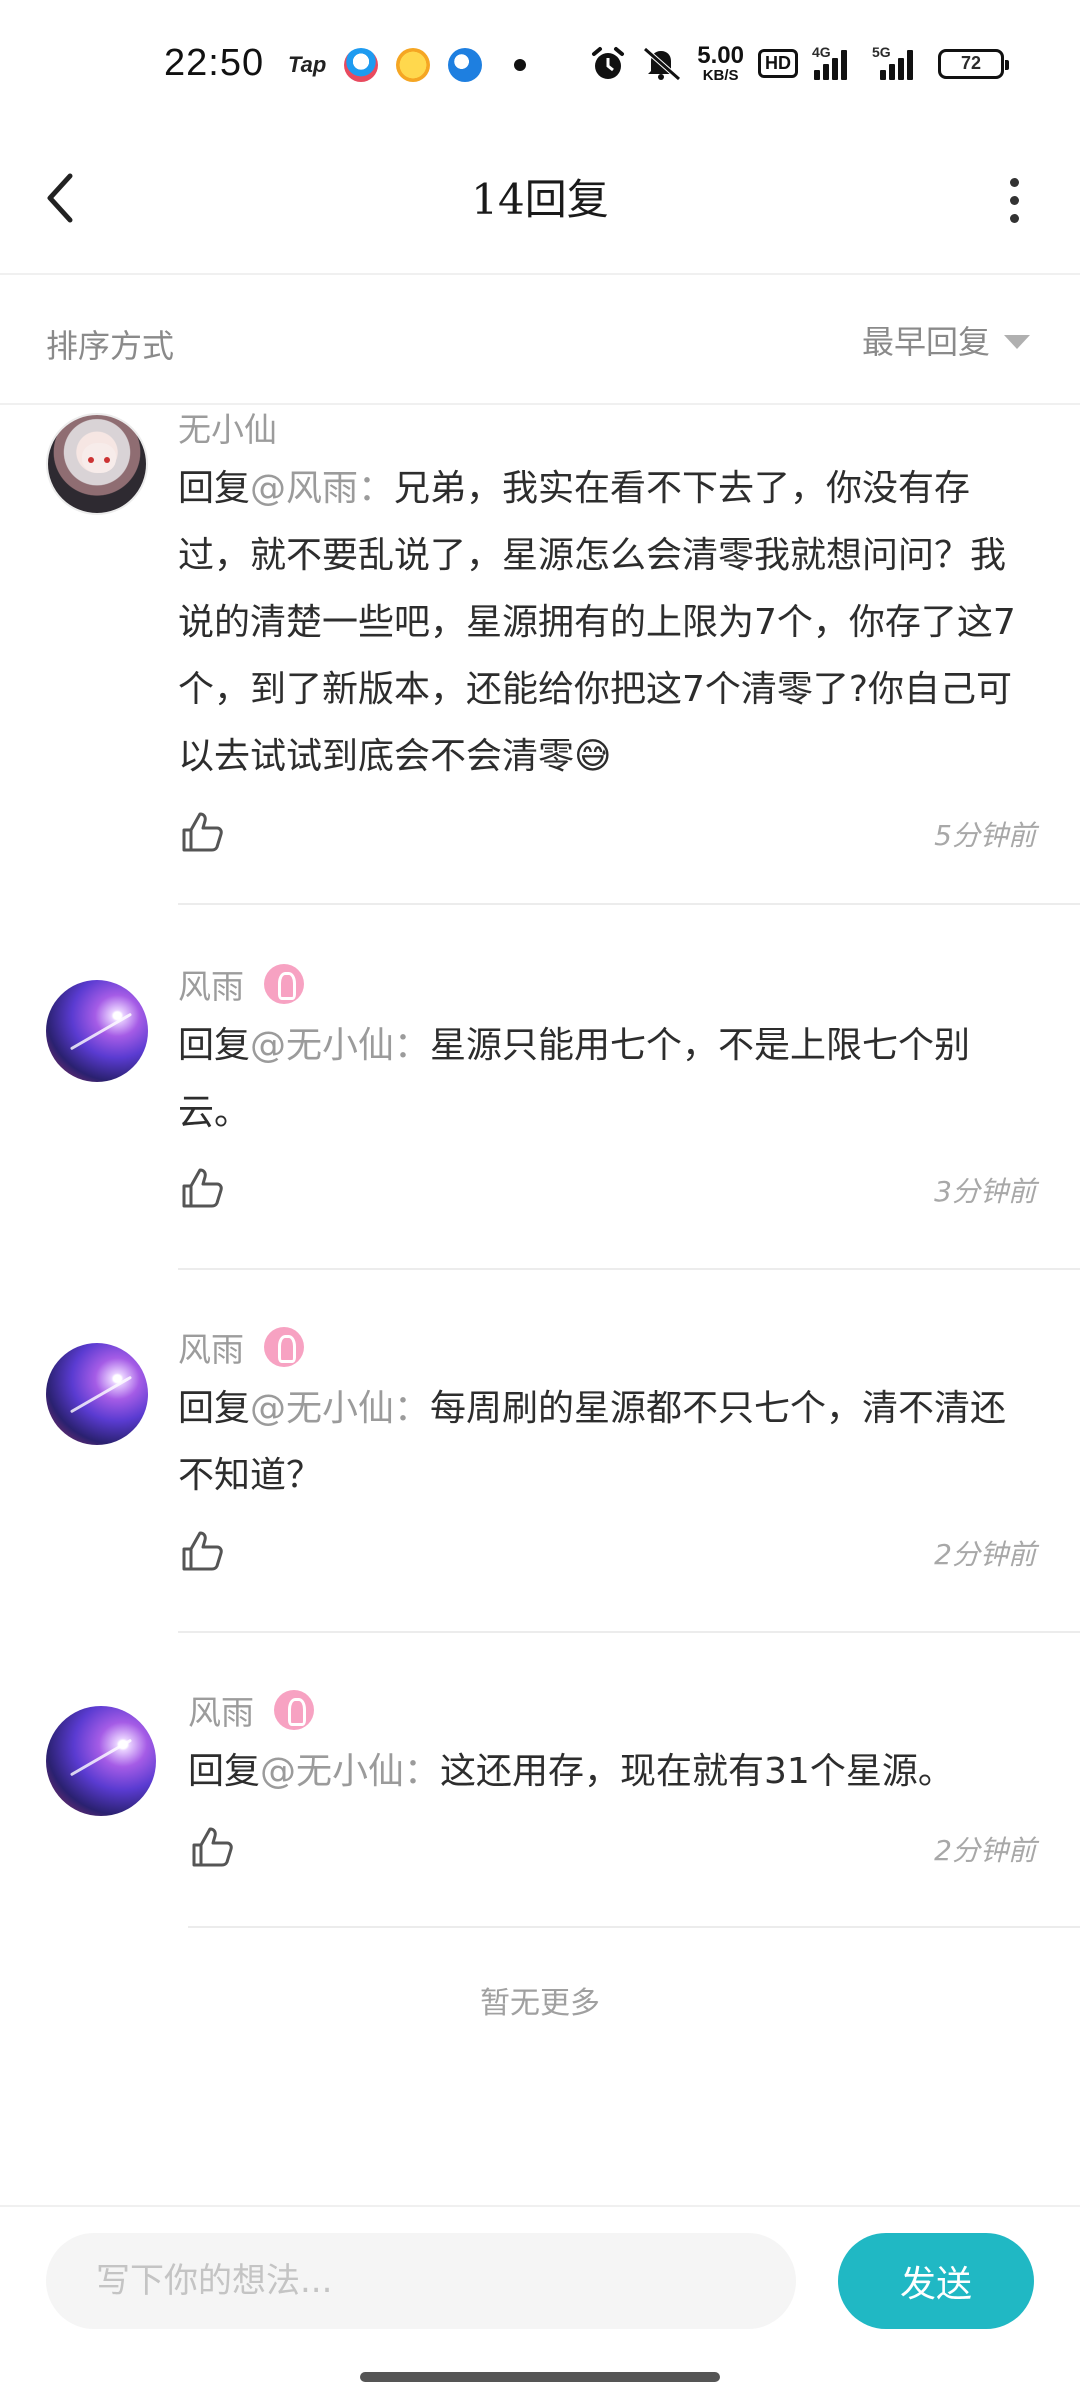 This screenshot has width=1080, height=2400. I want to click on send-button: 发送, so click(936, 2281).